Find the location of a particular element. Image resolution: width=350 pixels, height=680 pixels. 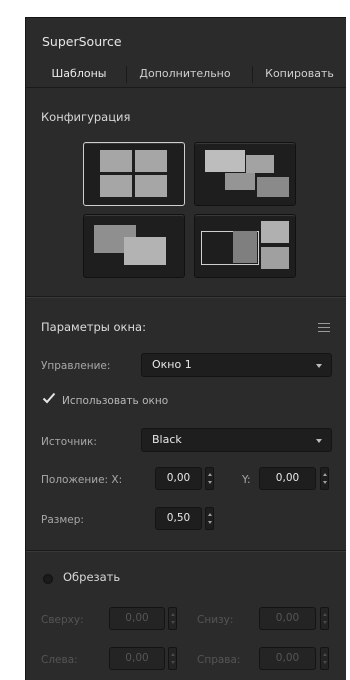

crop-top-stepper is located at coordinates (172, 618).